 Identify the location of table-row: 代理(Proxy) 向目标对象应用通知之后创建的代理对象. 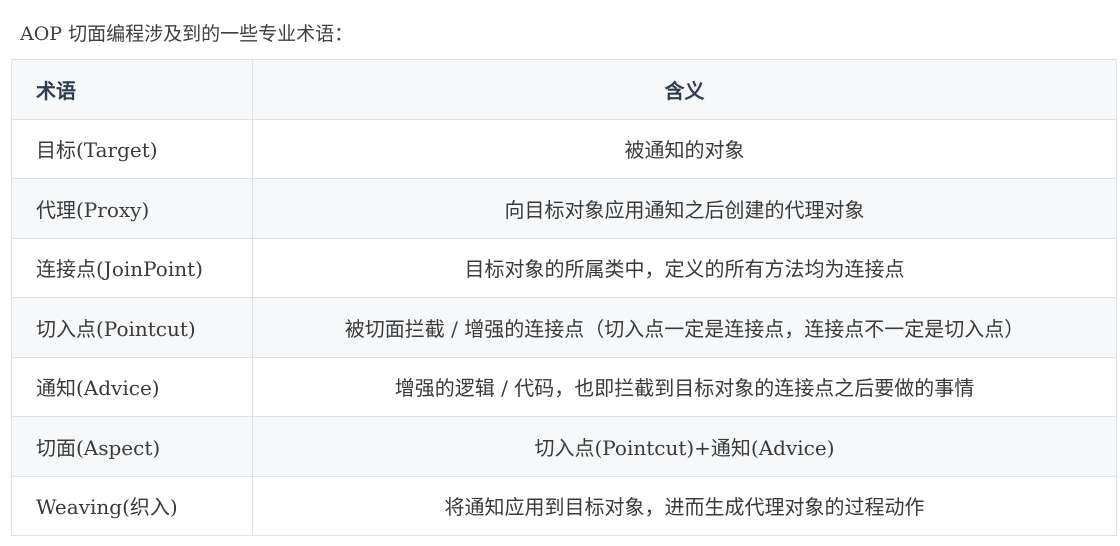
(564, 208).